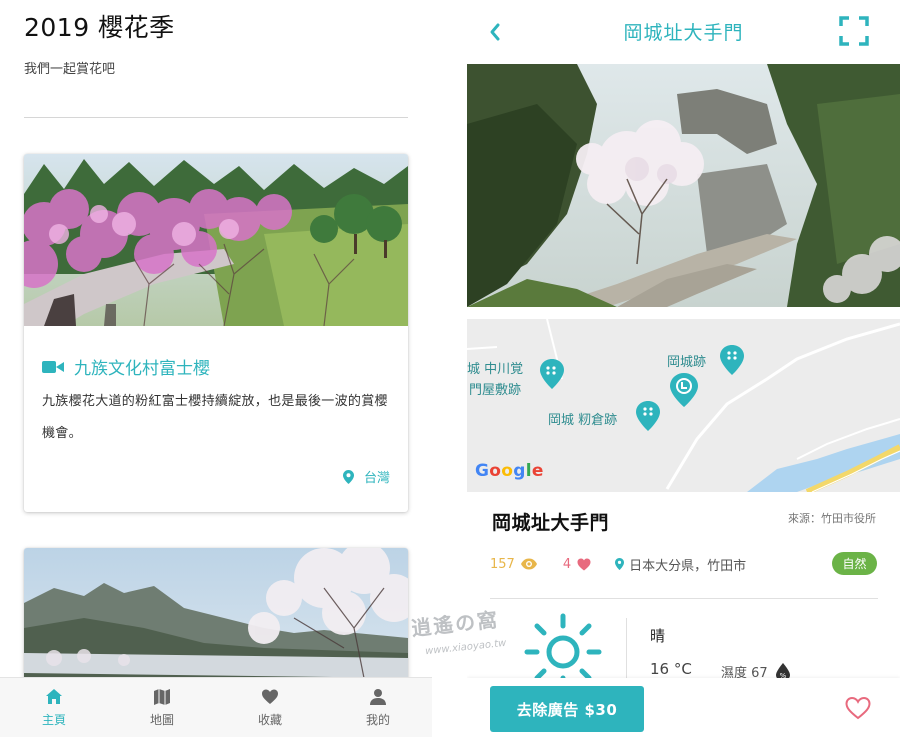 This screenshot has height=737, width=900. I want to click on place-location: 日本大分県，竹田市, so click(680, 564).